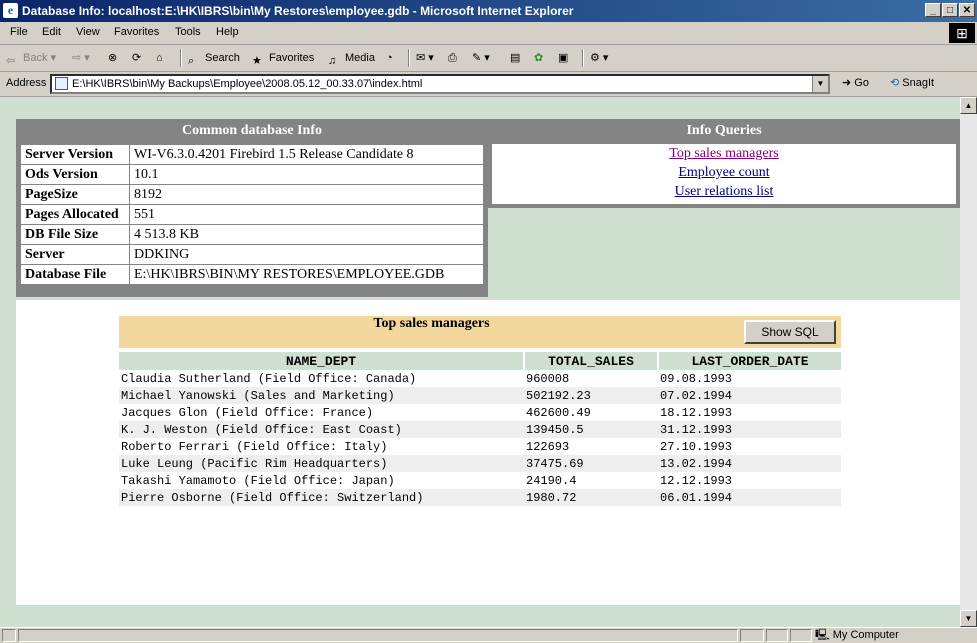  I want to click on column-header-name-dept: NAME_DEPT, so click(322, 361).